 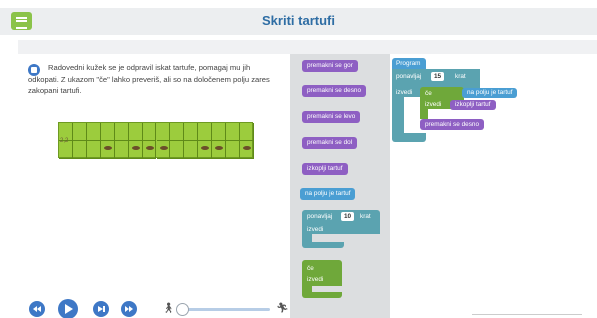 What do you see at coordinates (310, 268) in the screenshot?
I see `if-label: če` at bounding box center [310, 268].